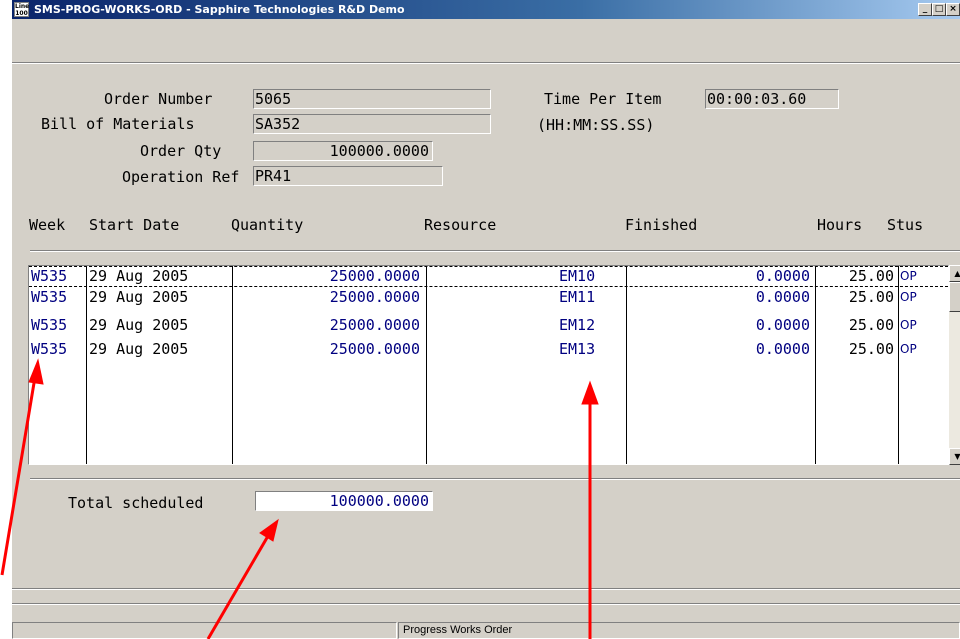 This screenshot has width=960, height=639. What do you see at coordinates (238, 587) in the screenshot?
I see `annotation-arrow-total` at bounding box center [238, 587].